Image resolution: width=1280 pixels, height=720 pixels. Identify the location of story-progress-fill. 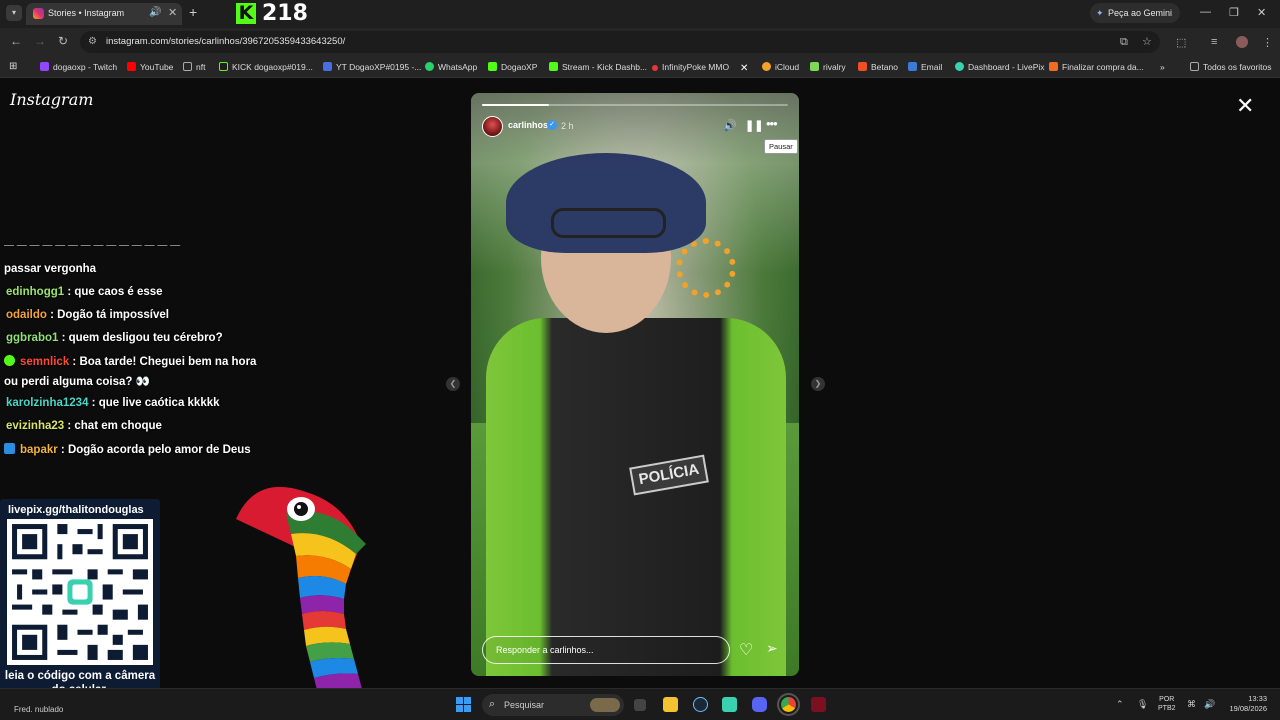
(516, 105).